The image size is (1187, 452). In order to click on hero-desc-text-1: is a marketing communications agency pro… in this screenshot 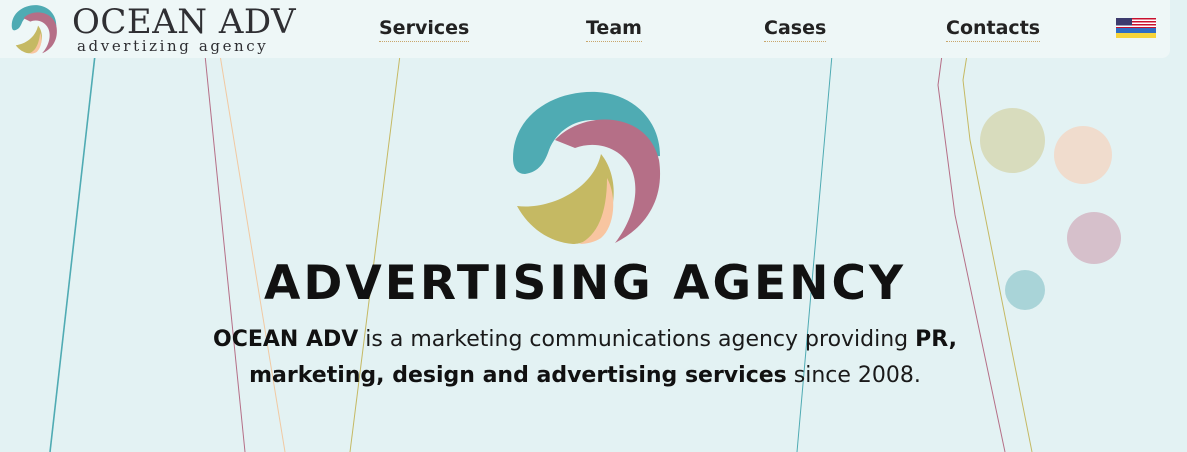, I will do `click(637, 339)`.